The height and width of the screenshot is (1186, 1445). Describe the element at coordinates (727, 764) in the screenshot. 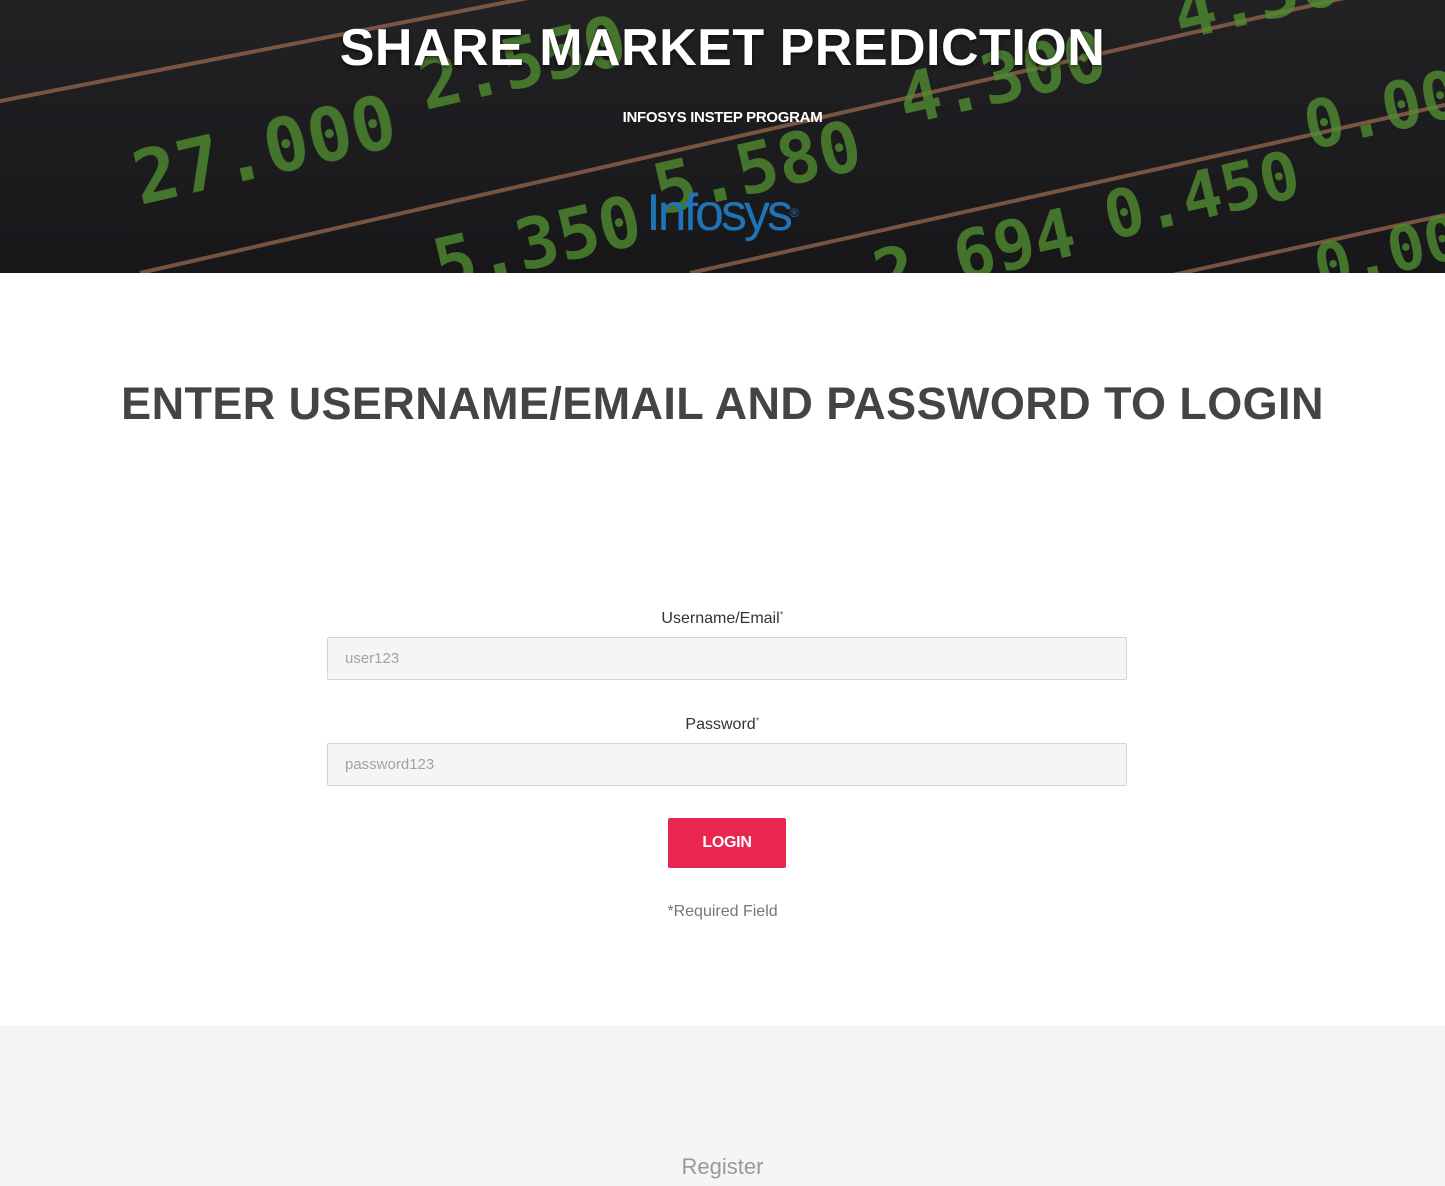

I see `password-input` at that location.